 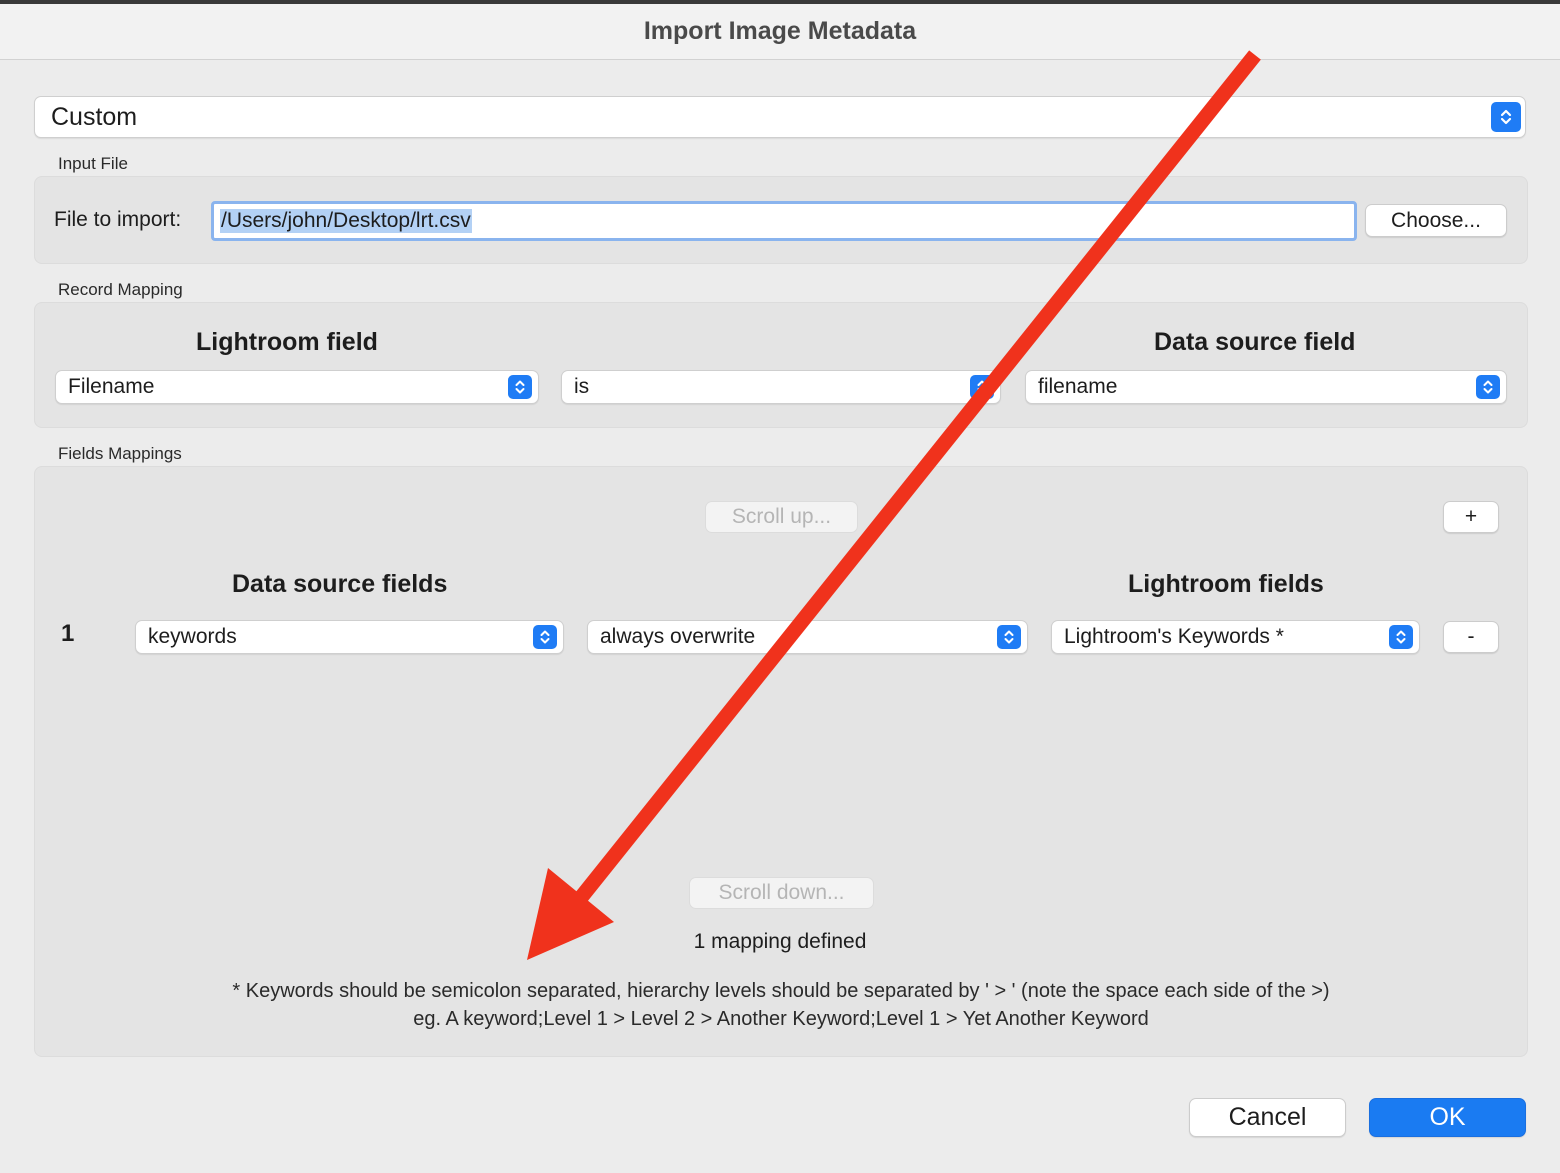 What do you see at coordinates (678, 636) in the screenshot?
I see `mapping-mode-value: always overwrite` at bounding box center [678, 636].